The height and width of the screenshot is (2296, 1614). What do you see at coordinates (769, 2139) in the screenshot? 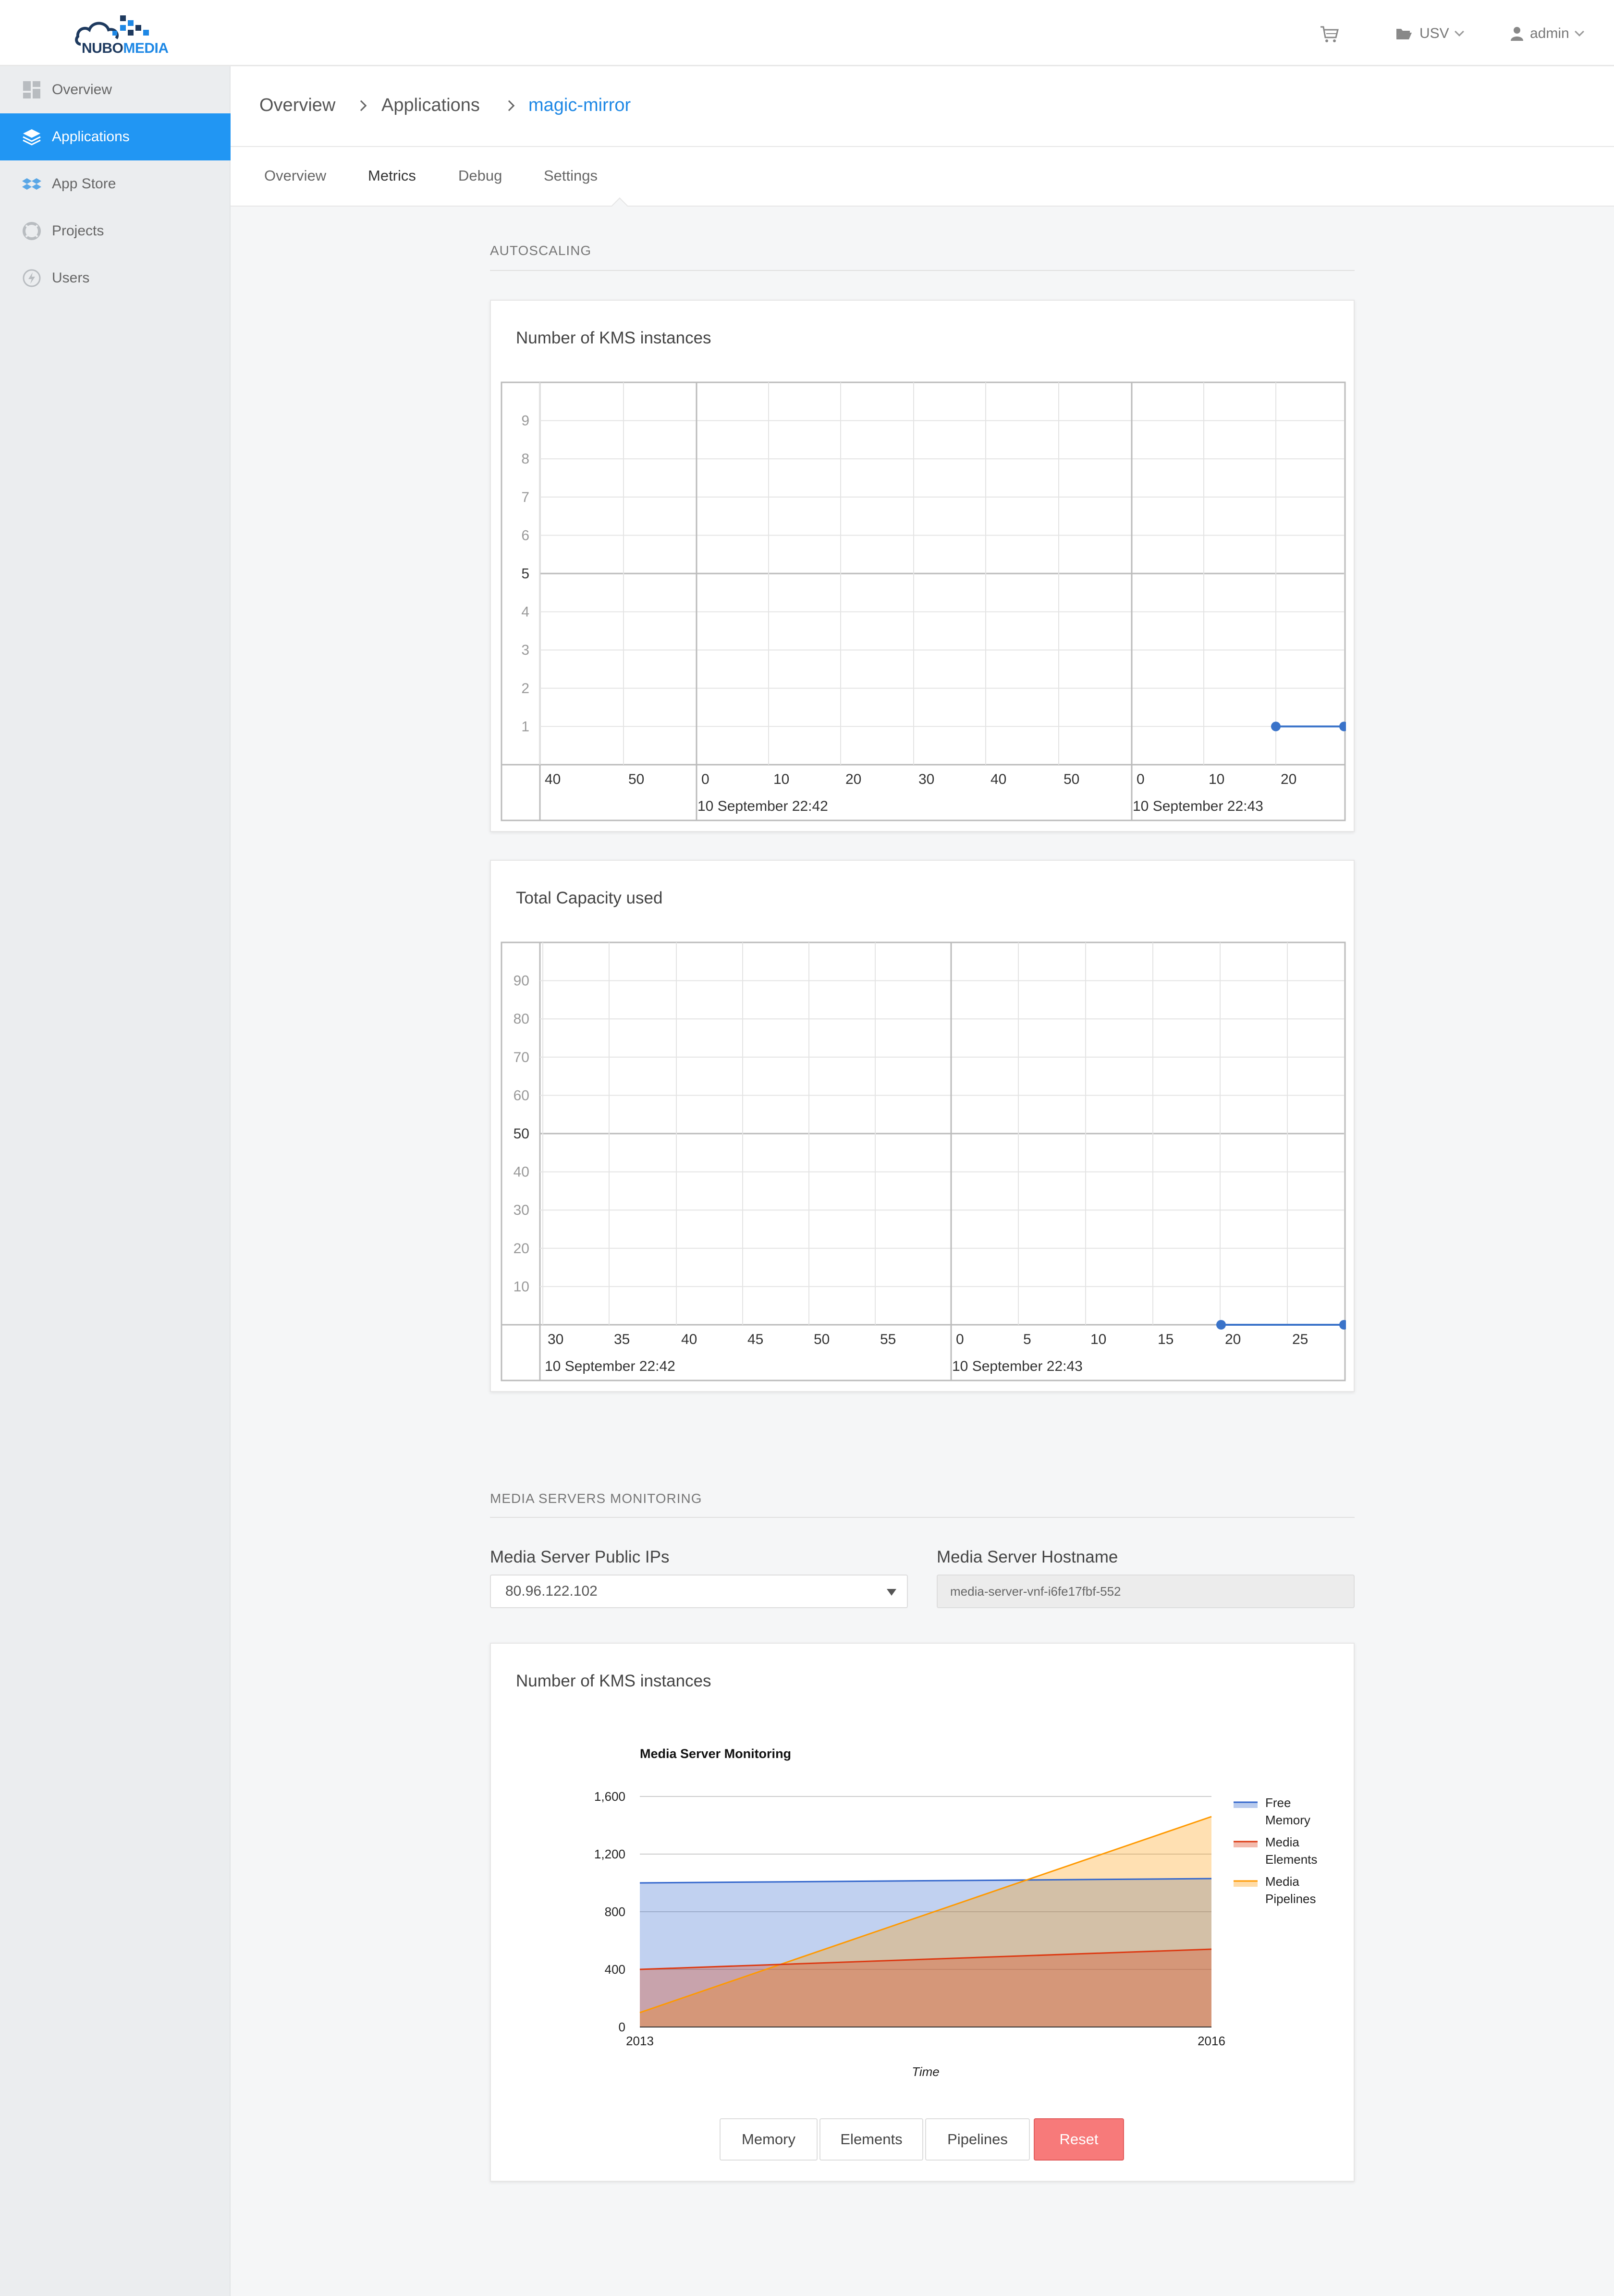
I see `memory-button: Memory` at bounding box center [769, 2139].